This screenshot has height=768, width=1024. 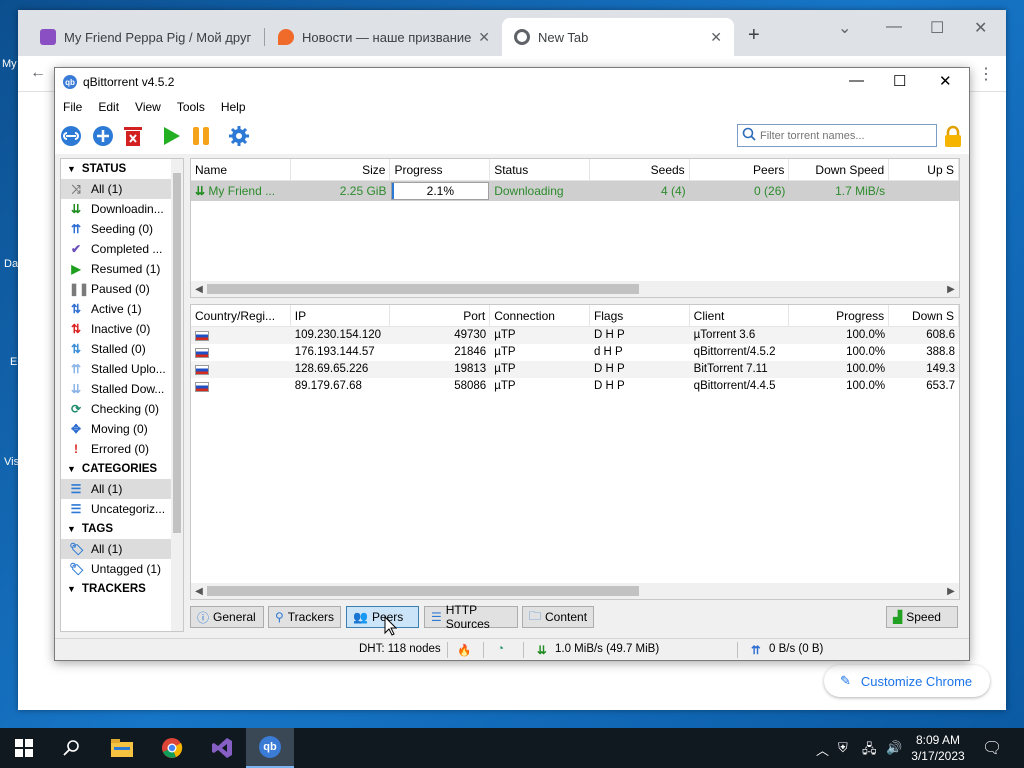 What do you see at coordinates (24, 748) in the screenshot?
I see `start-windows-icon` at bounding box center [24, 748].